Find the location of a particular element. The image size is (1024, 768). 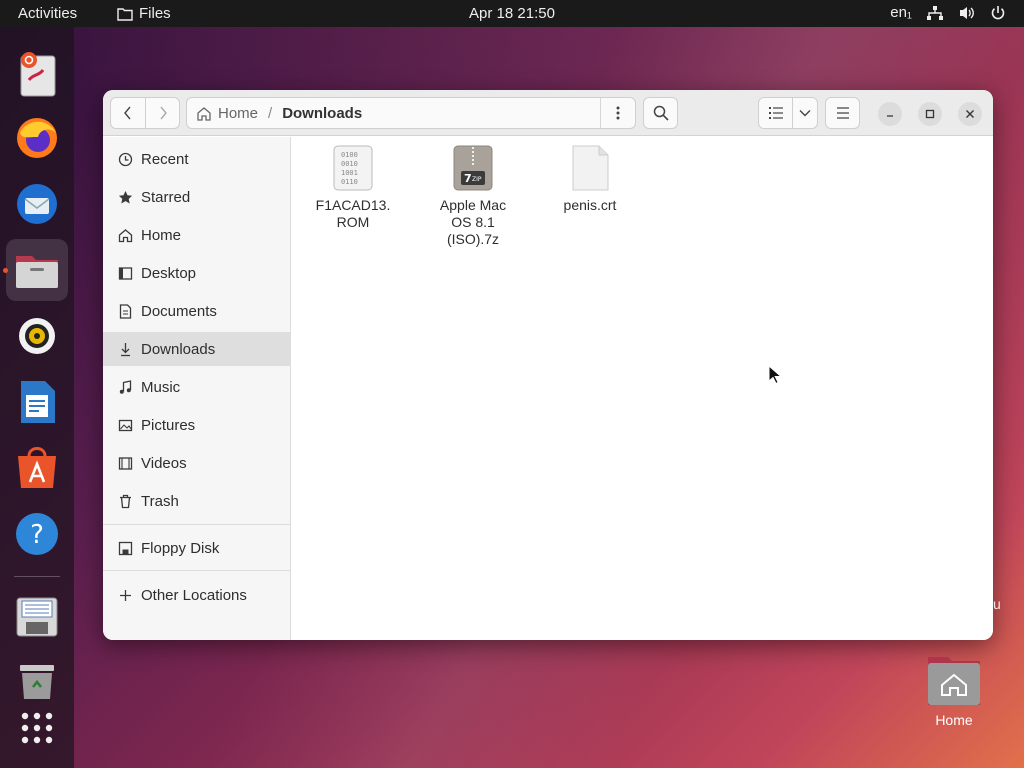

plus-icon is located at coordinates (125, 595).